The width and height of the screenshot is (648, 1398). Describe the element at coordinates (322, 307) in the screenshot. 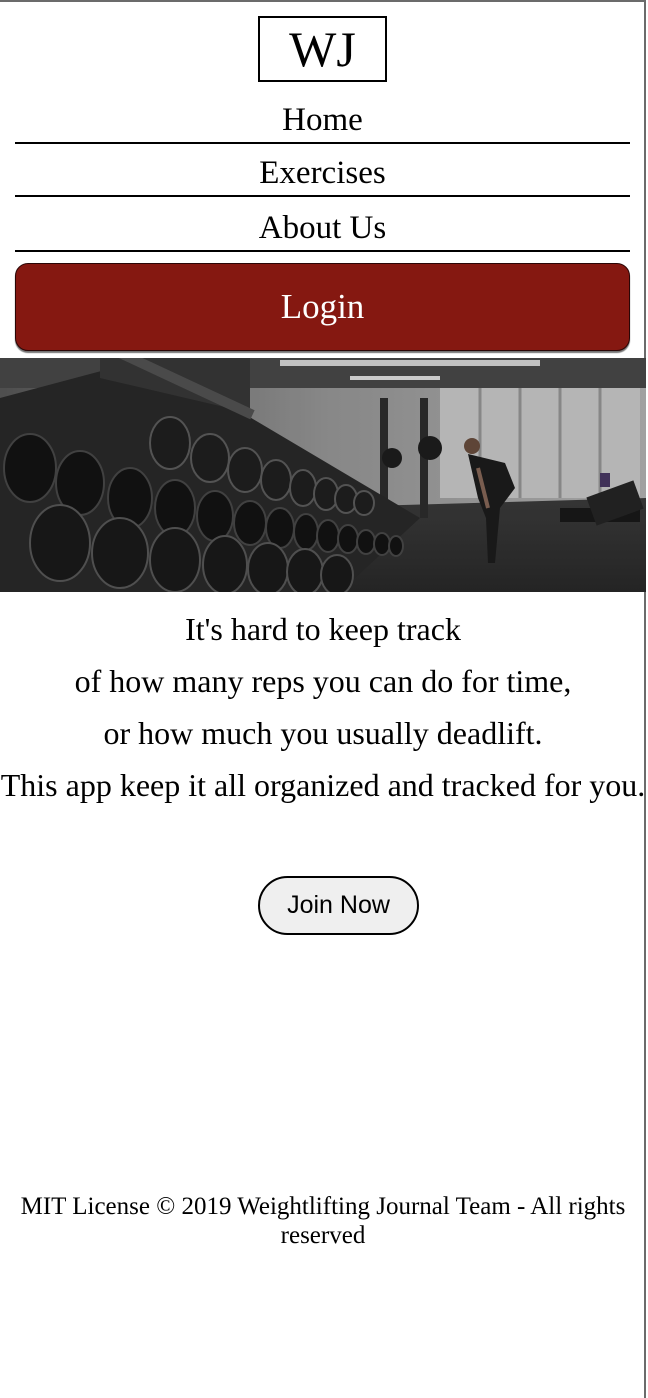

I see `login-button: Login` at that location.